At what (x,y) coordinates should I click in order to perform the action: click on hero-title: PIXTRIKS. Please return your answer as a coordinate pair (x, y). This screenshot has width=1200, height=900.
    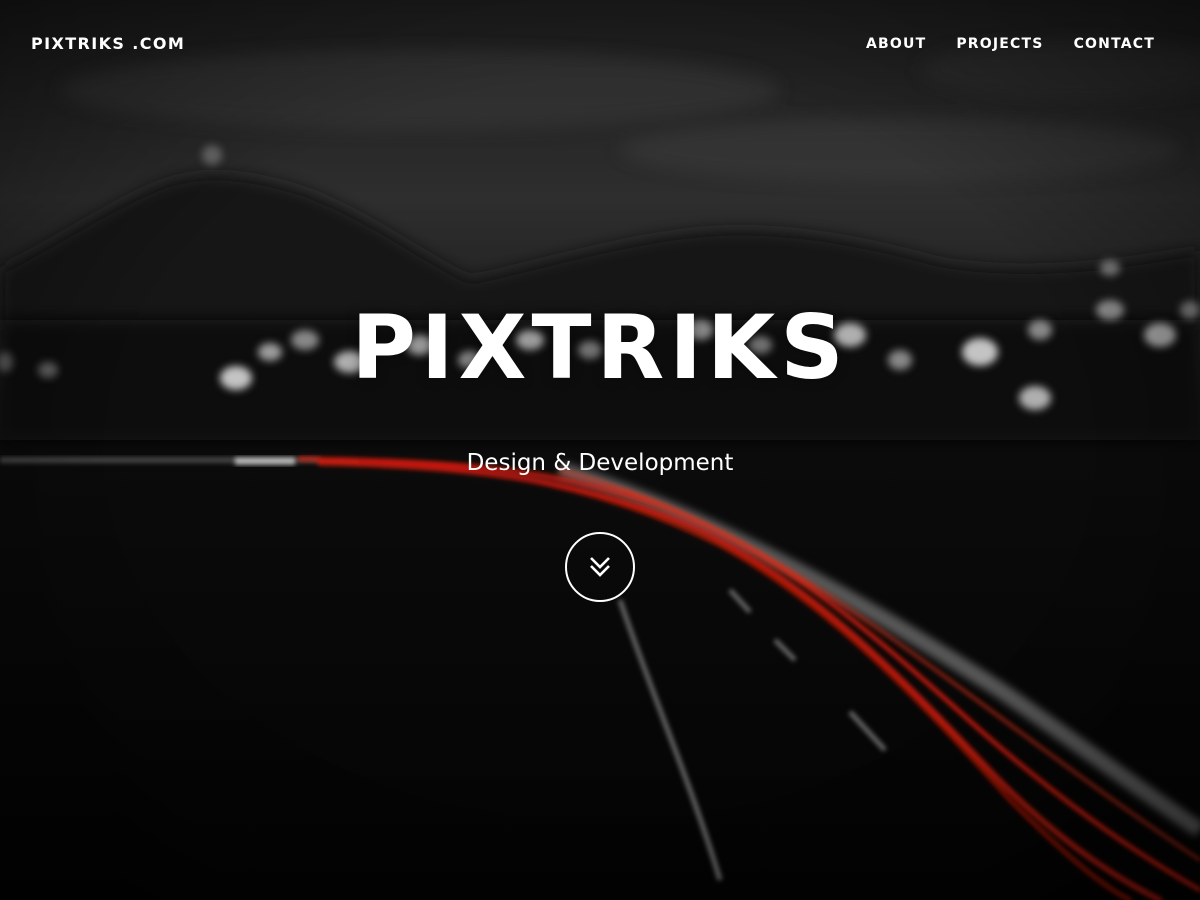
    Looking at the image, I should click on (600, 347).